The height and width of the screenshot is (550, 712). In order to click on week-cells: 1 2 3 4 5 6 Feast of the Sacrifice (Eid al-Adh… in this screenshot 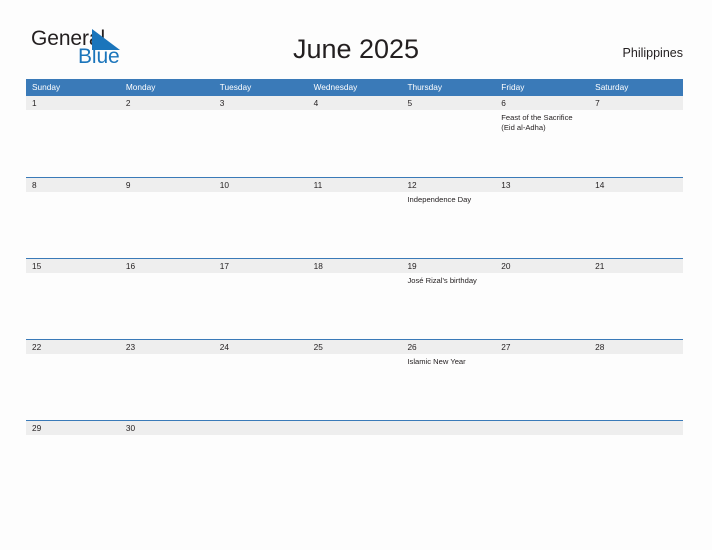, I will do `click(354, 136)`.